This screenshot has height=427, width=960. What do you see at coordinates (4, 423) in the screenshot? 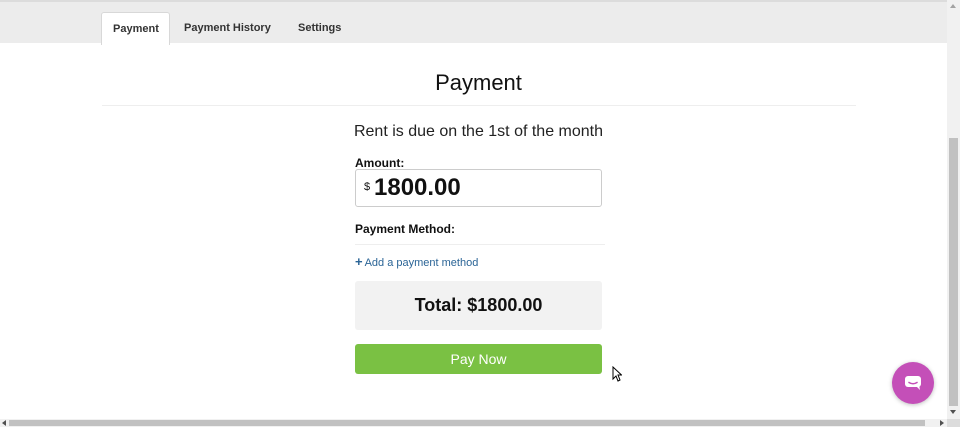
I see `scroll-left-arrow-icon` at bounding box center [4, 423].